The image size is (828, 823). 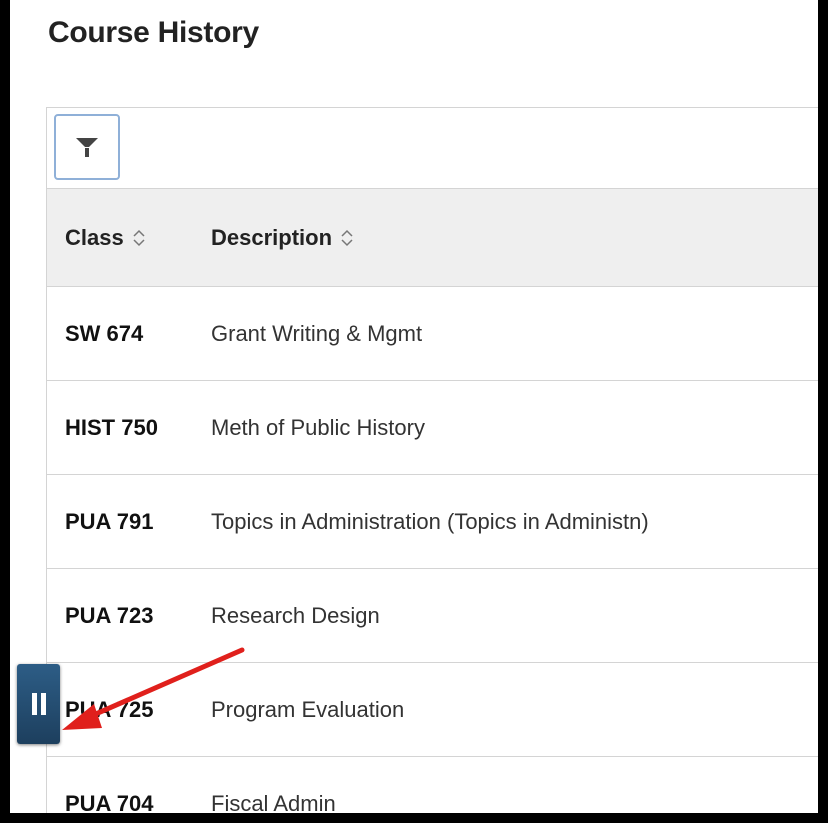 I want to click on column-header-description: Description, so click(x=282, y=237).